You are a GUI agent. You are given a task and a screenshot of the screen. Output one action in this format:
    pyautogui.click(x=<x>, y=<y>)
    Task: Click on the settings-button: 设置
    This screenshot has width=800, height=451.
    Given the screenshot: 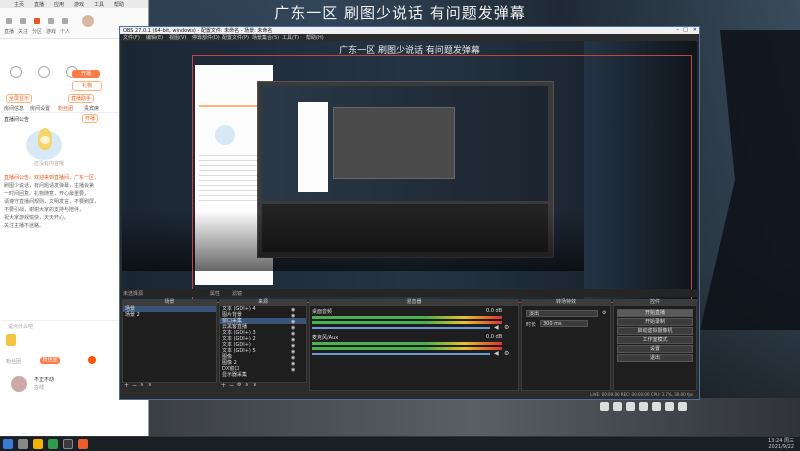 What is the action you would take?
    pyautogui.click(x=655, y=349)
    